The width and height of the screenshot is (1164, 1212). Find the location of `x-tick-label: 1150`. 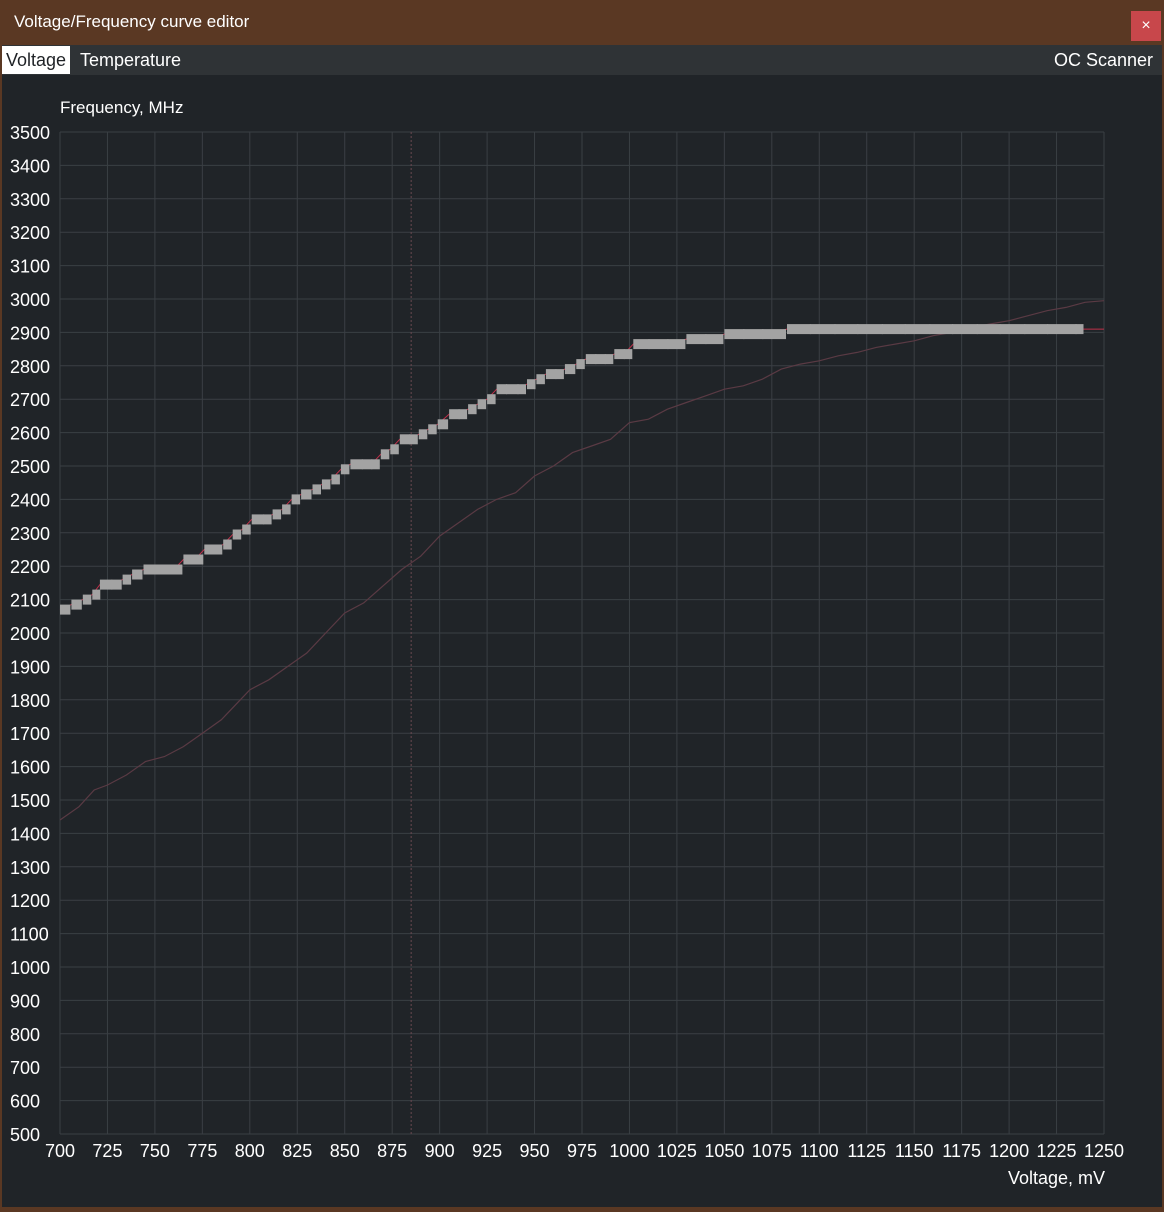

x-tick-label: 1150 is located at coordinates (914, 1151).